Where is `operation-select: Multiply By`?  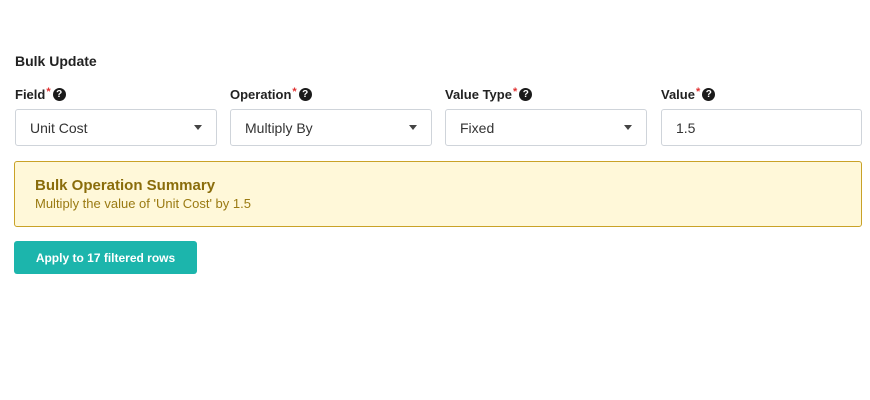
operation-select: Multiply By is located at coordinates (331, 127).